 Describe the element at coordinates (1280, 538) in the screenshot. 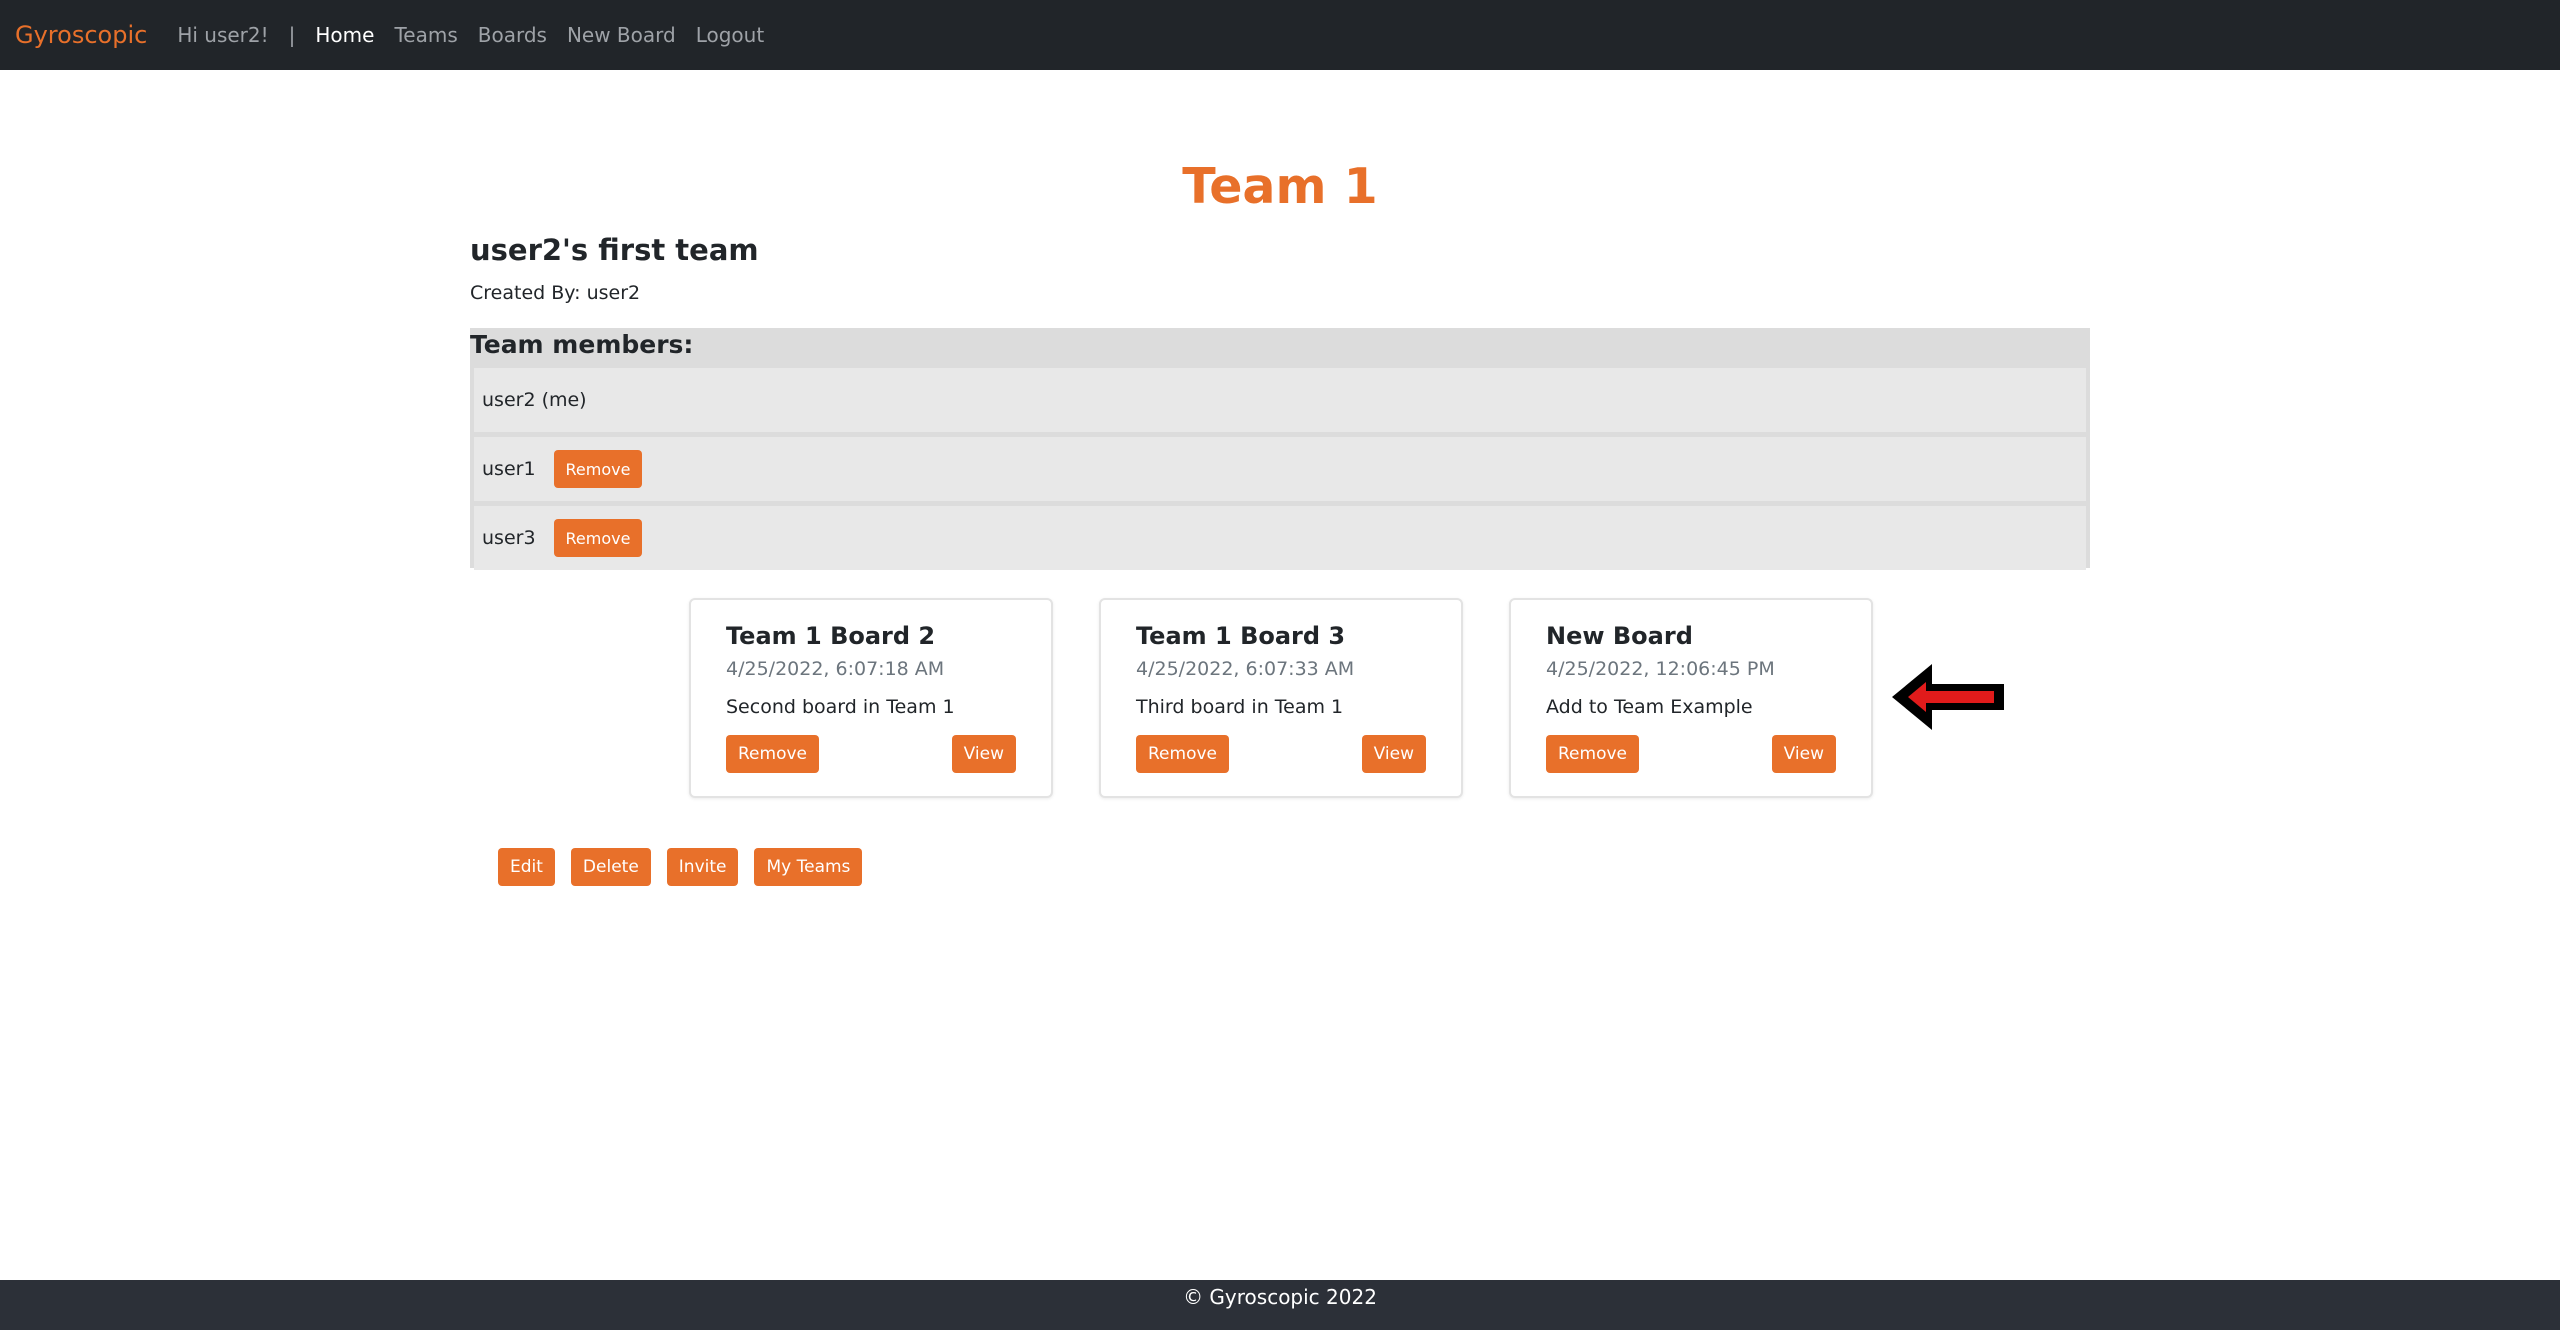

I see `member-row: user3 Remove` at that location.